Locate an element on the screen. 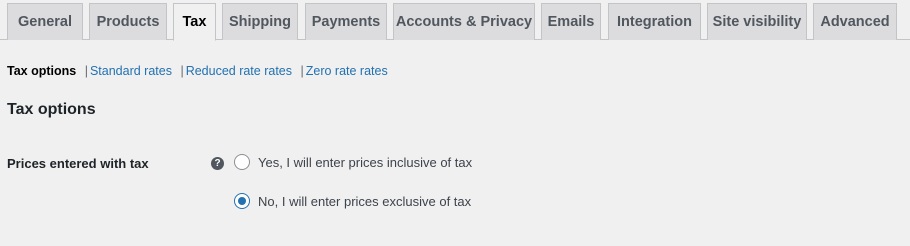 The image size is (910, 246). radio-button-exclusive is located at coordinates (242, 201).